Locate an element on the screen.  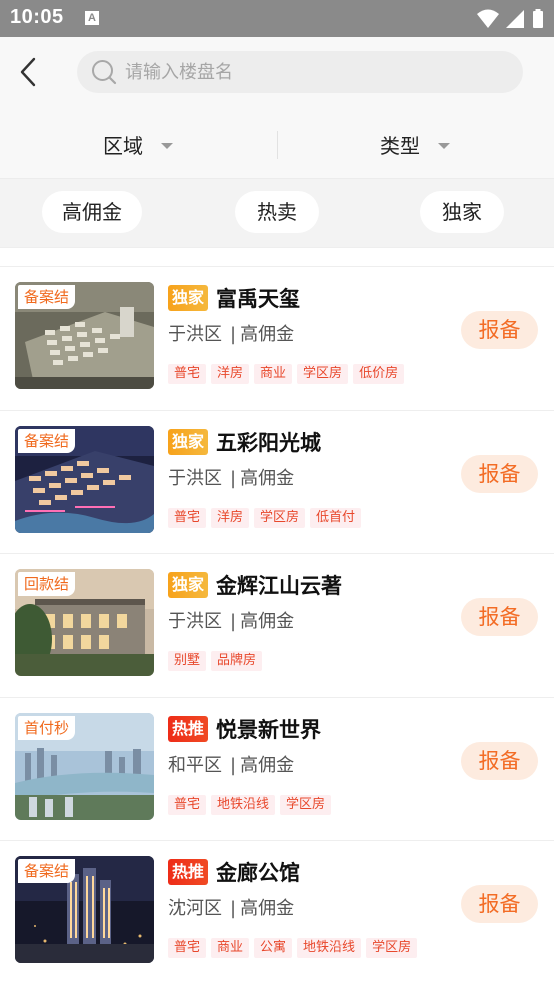
listing-tags: 普宅 商业 公寓 地铁沿线 学区房 is located at coordinates (295, 949).